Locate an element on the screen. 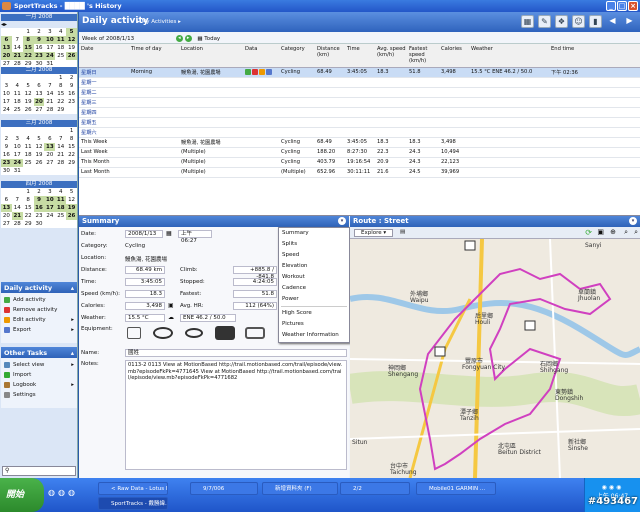 The width and height of the screenshot is (640, 512). calendar-day: 16 is located at coordinates (39, 48).